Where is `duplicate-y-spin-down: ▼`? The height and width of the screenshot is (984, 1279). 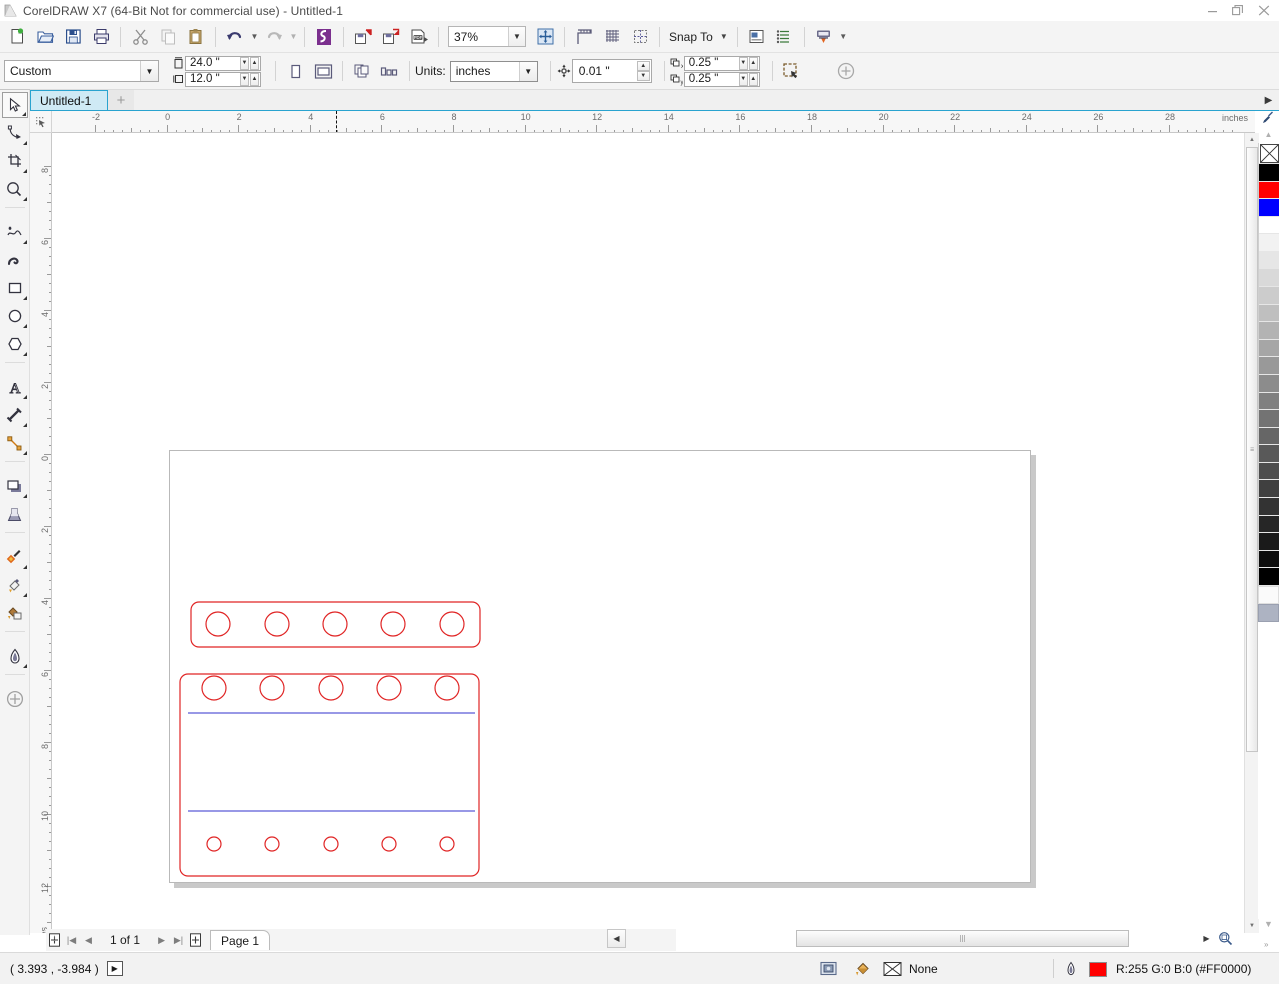
duplicate-y-spin-down: ▼ is located at coordinates (743, 79).